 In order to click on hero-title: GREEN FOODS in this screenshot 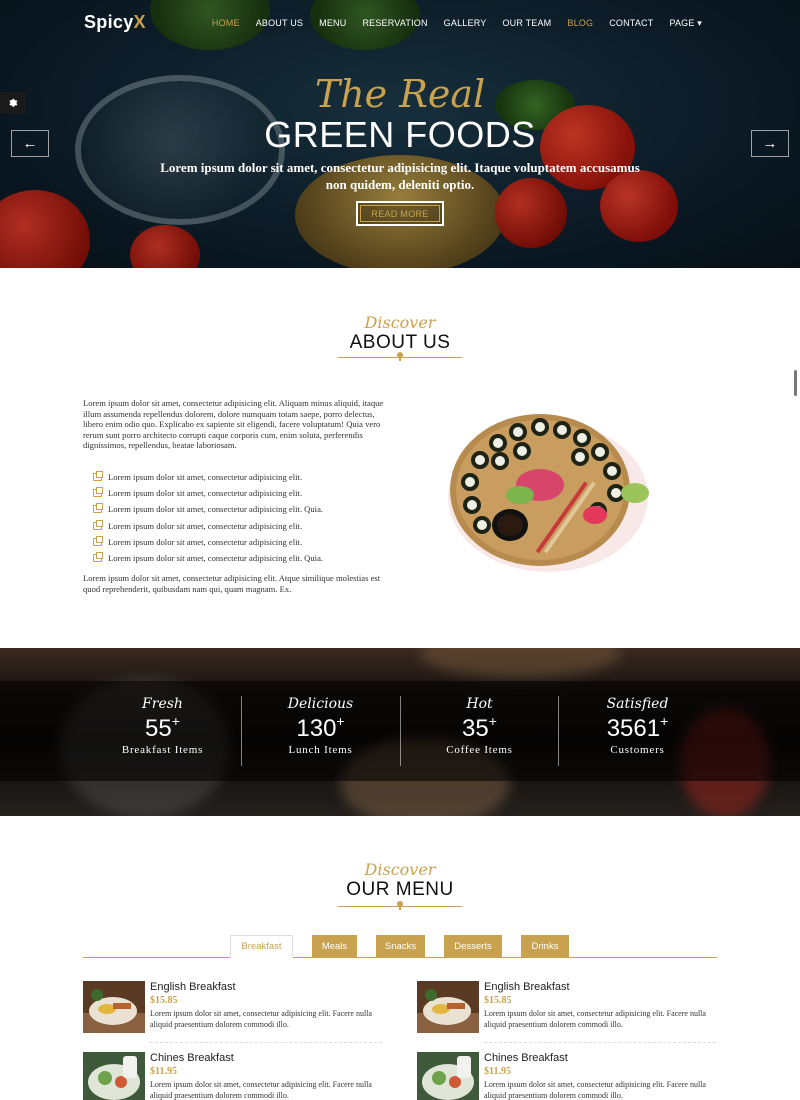, I will do `click(400, 134)`.